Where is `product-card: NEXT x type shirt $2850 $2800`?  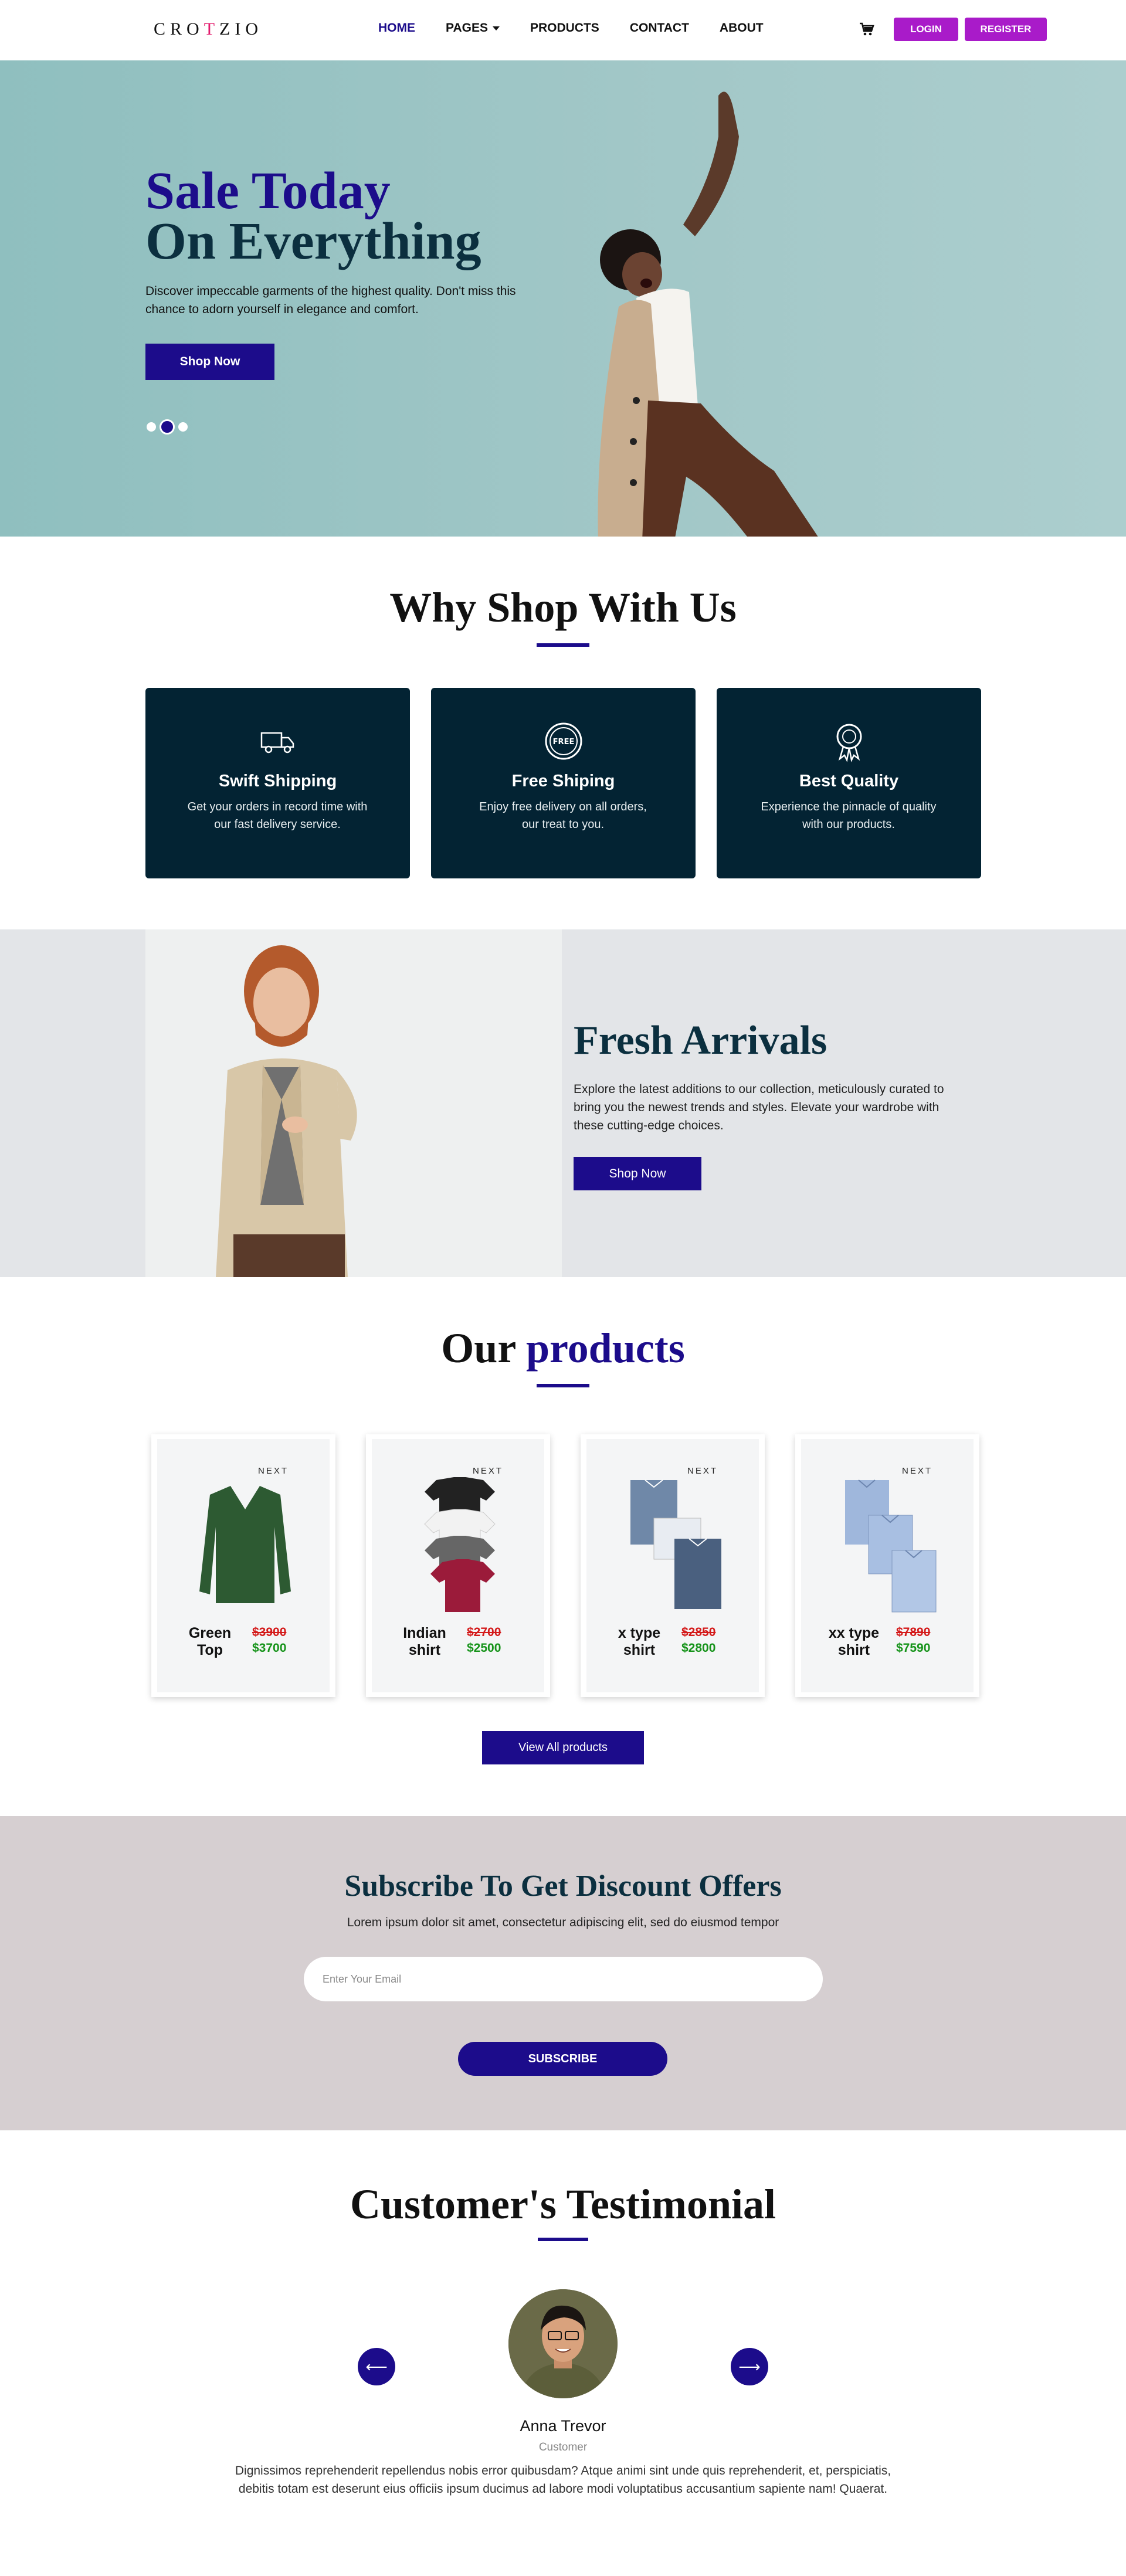
product-card: NEXT x type shirt $2850 $2800 is located at coordinates (673, 1565).